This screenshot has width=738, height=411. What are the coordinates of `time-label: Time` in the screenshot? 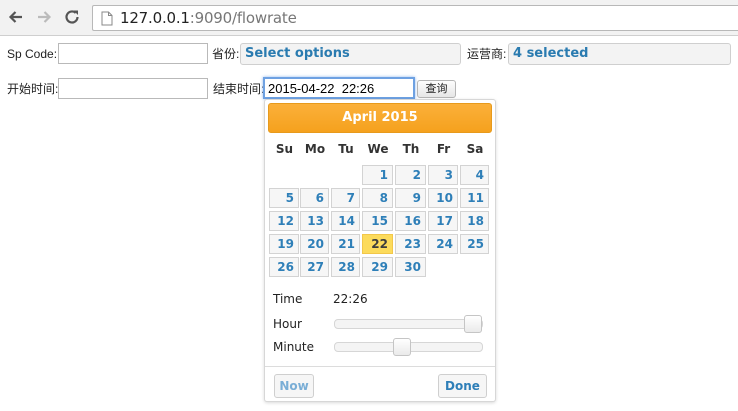 It's located at (288, 299).